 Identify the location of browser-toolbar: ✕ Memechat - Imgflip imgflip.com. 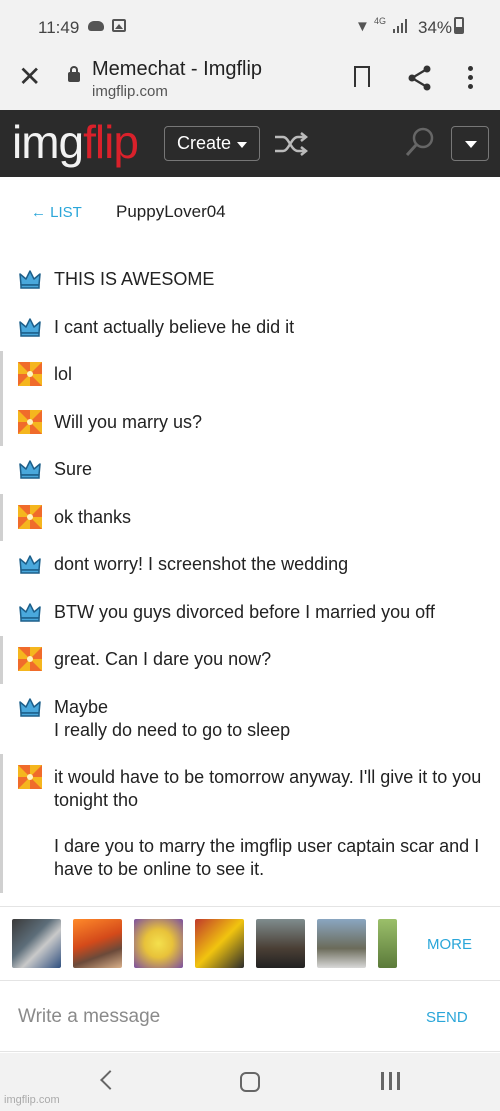
(250, 81).